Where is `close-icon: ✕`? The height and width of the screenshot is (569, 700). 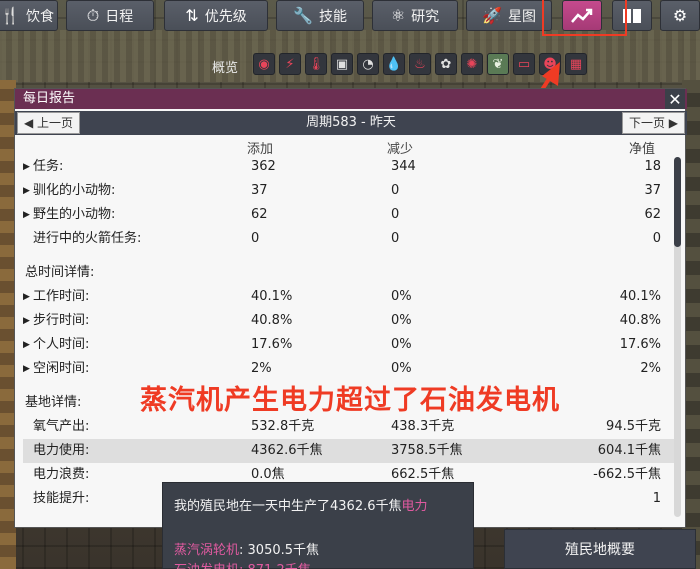 close-icon: ✕ is located at coordinates (675, 99).